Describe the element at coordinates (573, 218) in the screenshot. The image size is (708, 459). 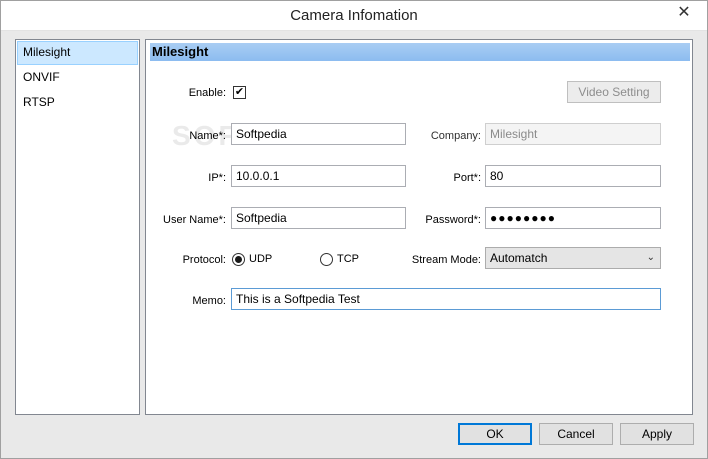
I see `password-input: ●●●●●●●●` at that location.